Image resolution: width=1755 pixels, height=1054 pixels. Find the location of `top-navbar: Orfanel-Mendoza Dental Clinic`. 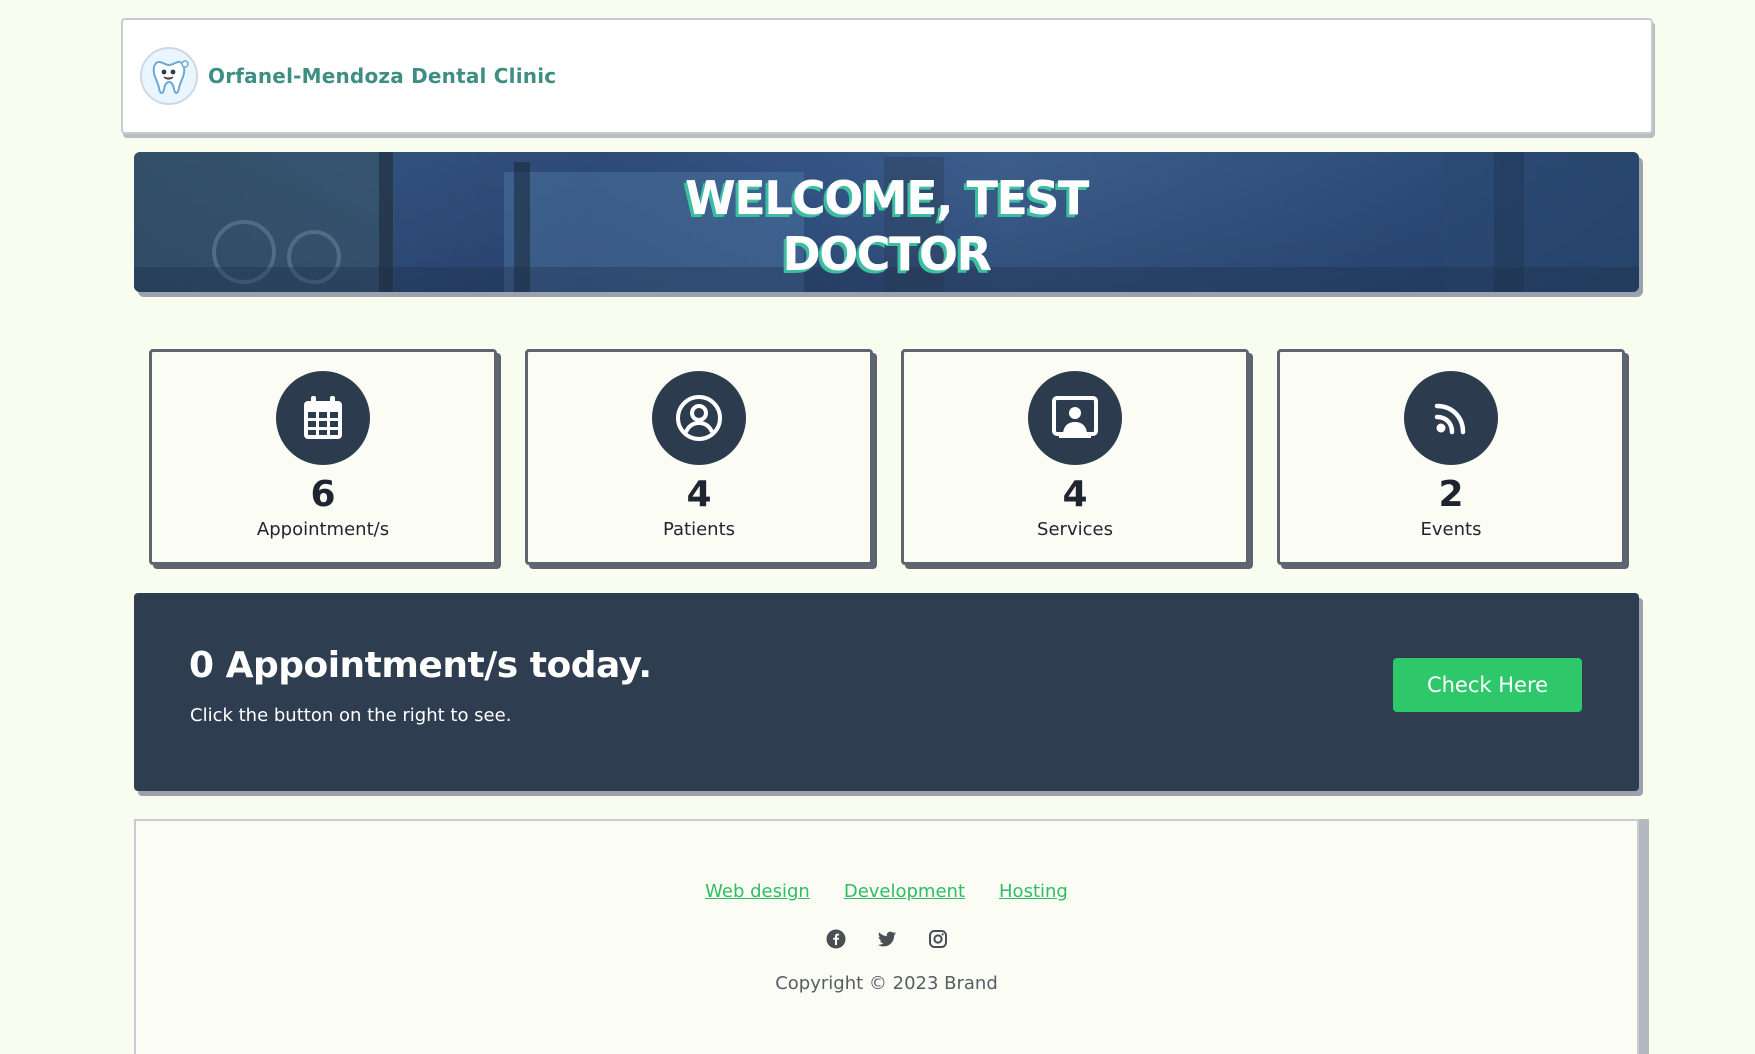

top-navbar: Orfanel-Mendoza Dental Clinic is located at coordinates (887, 76).